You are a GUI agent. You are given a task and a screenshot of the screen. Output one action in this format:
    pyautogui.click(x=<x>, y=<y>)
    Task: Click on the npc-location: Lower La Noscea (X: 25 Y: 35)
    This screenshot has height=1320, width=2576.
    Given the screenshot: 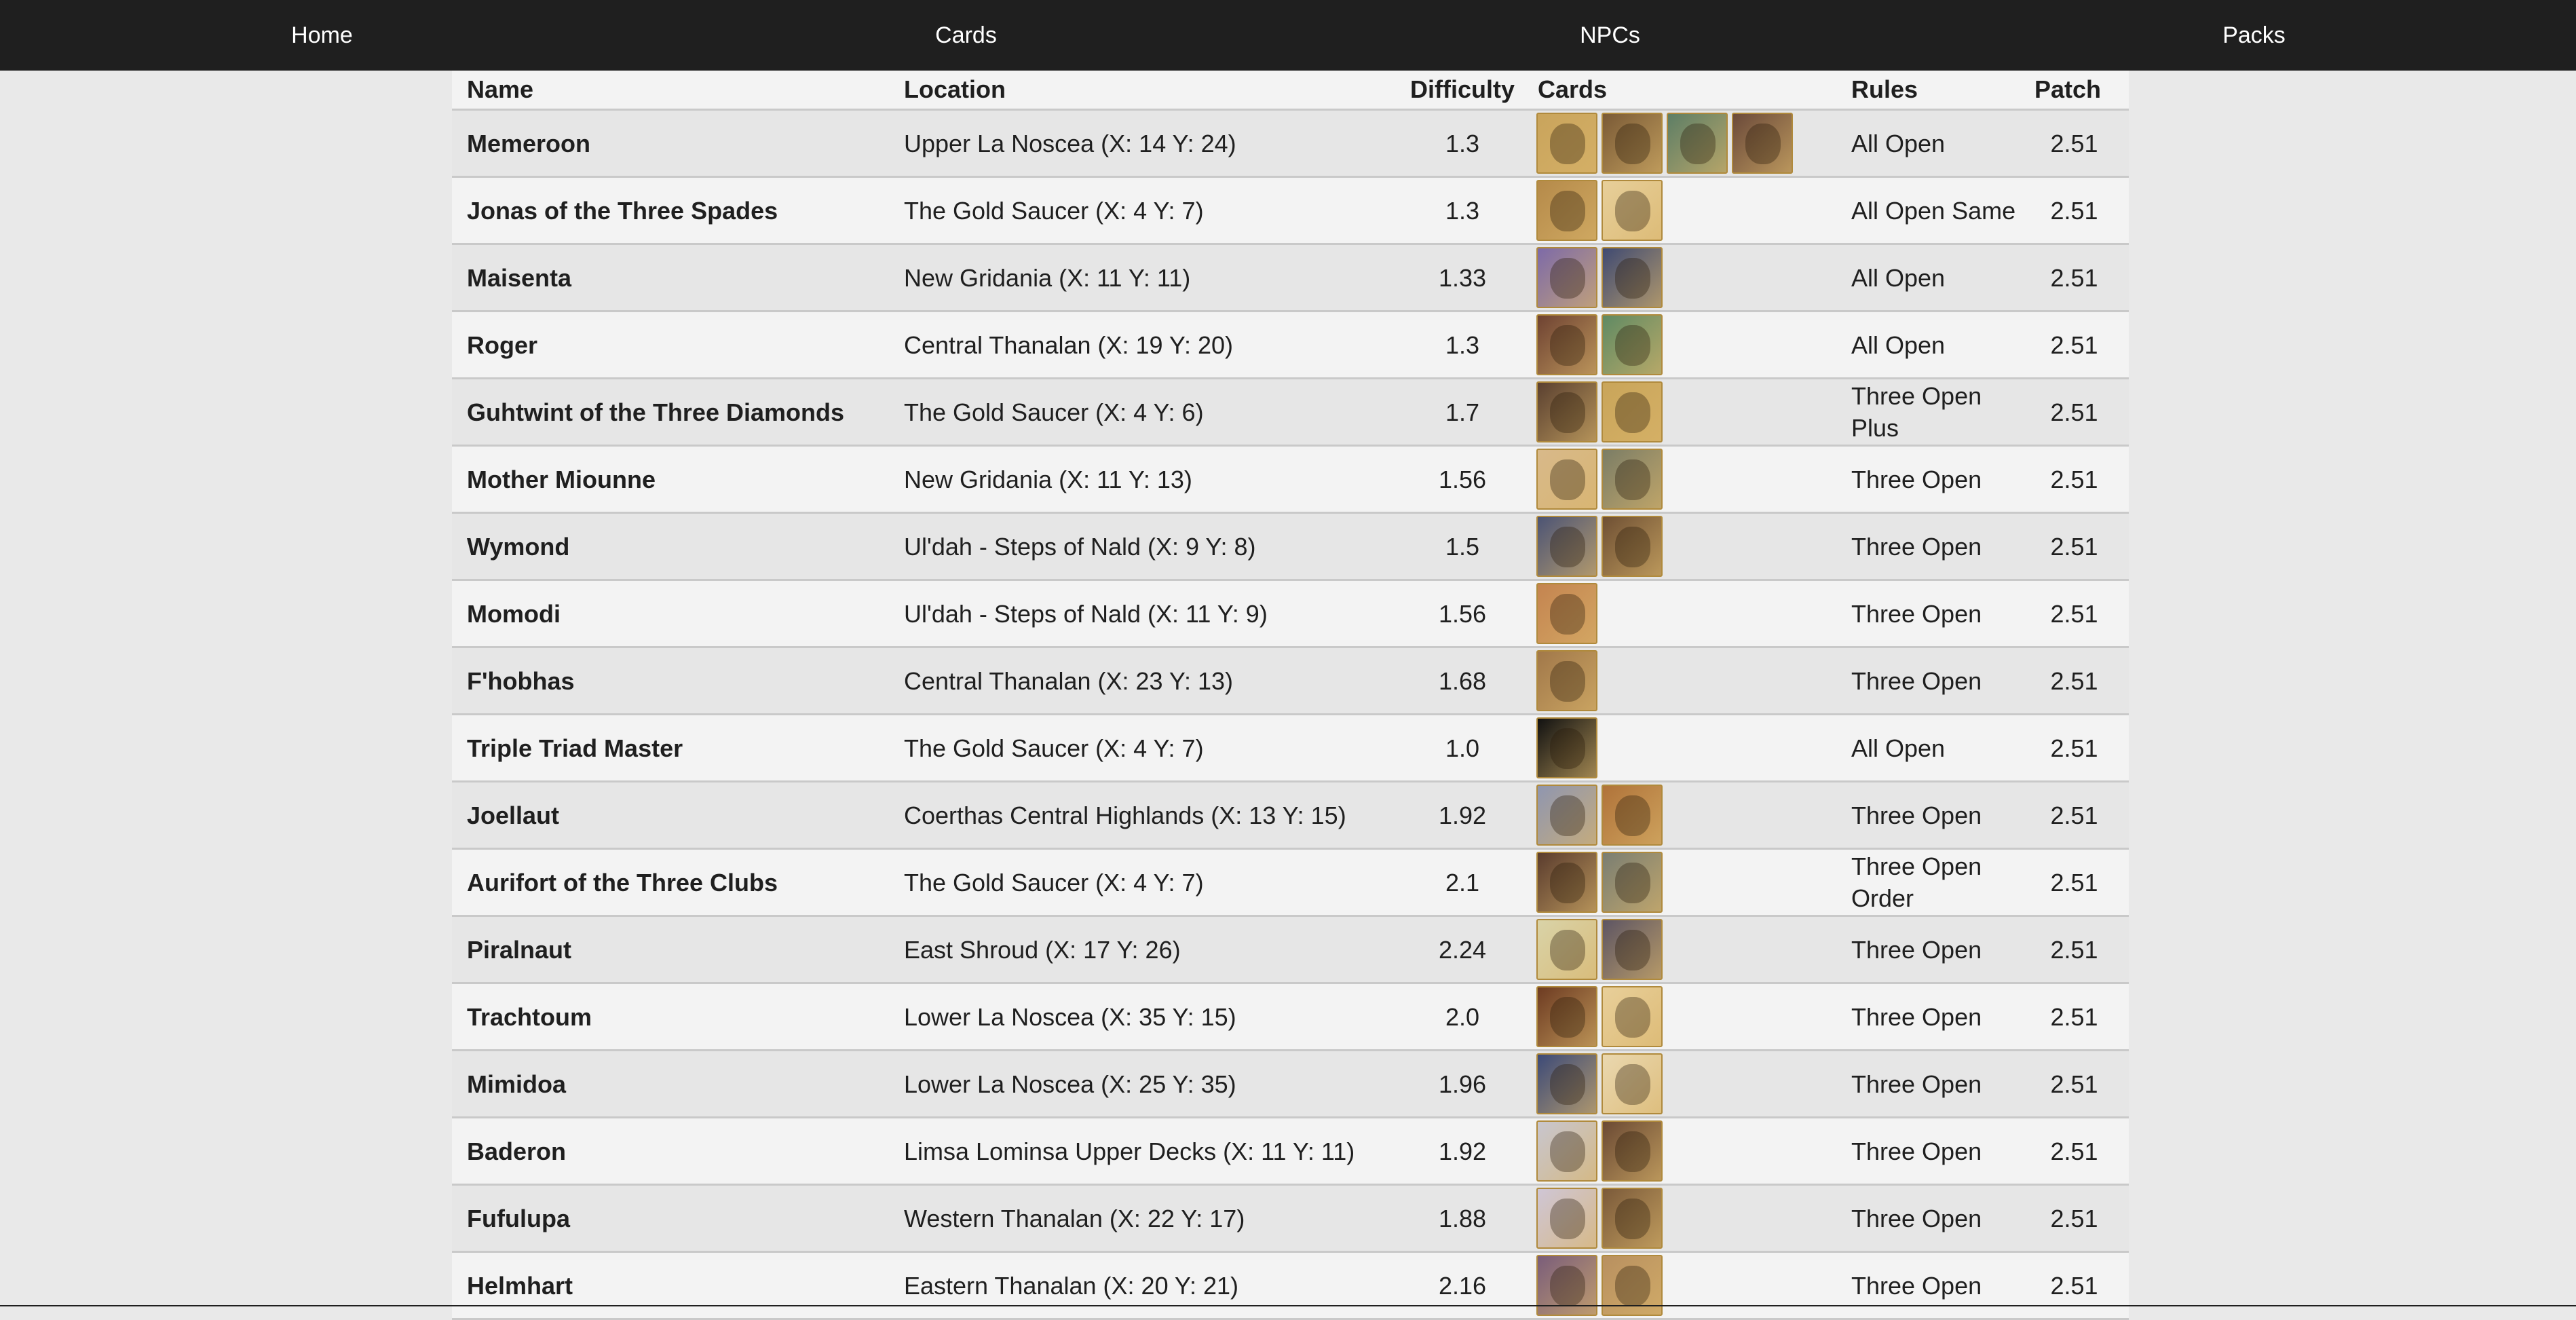 What is the action you would take?
    pyautogui.click(x=1142, y=1084)
    